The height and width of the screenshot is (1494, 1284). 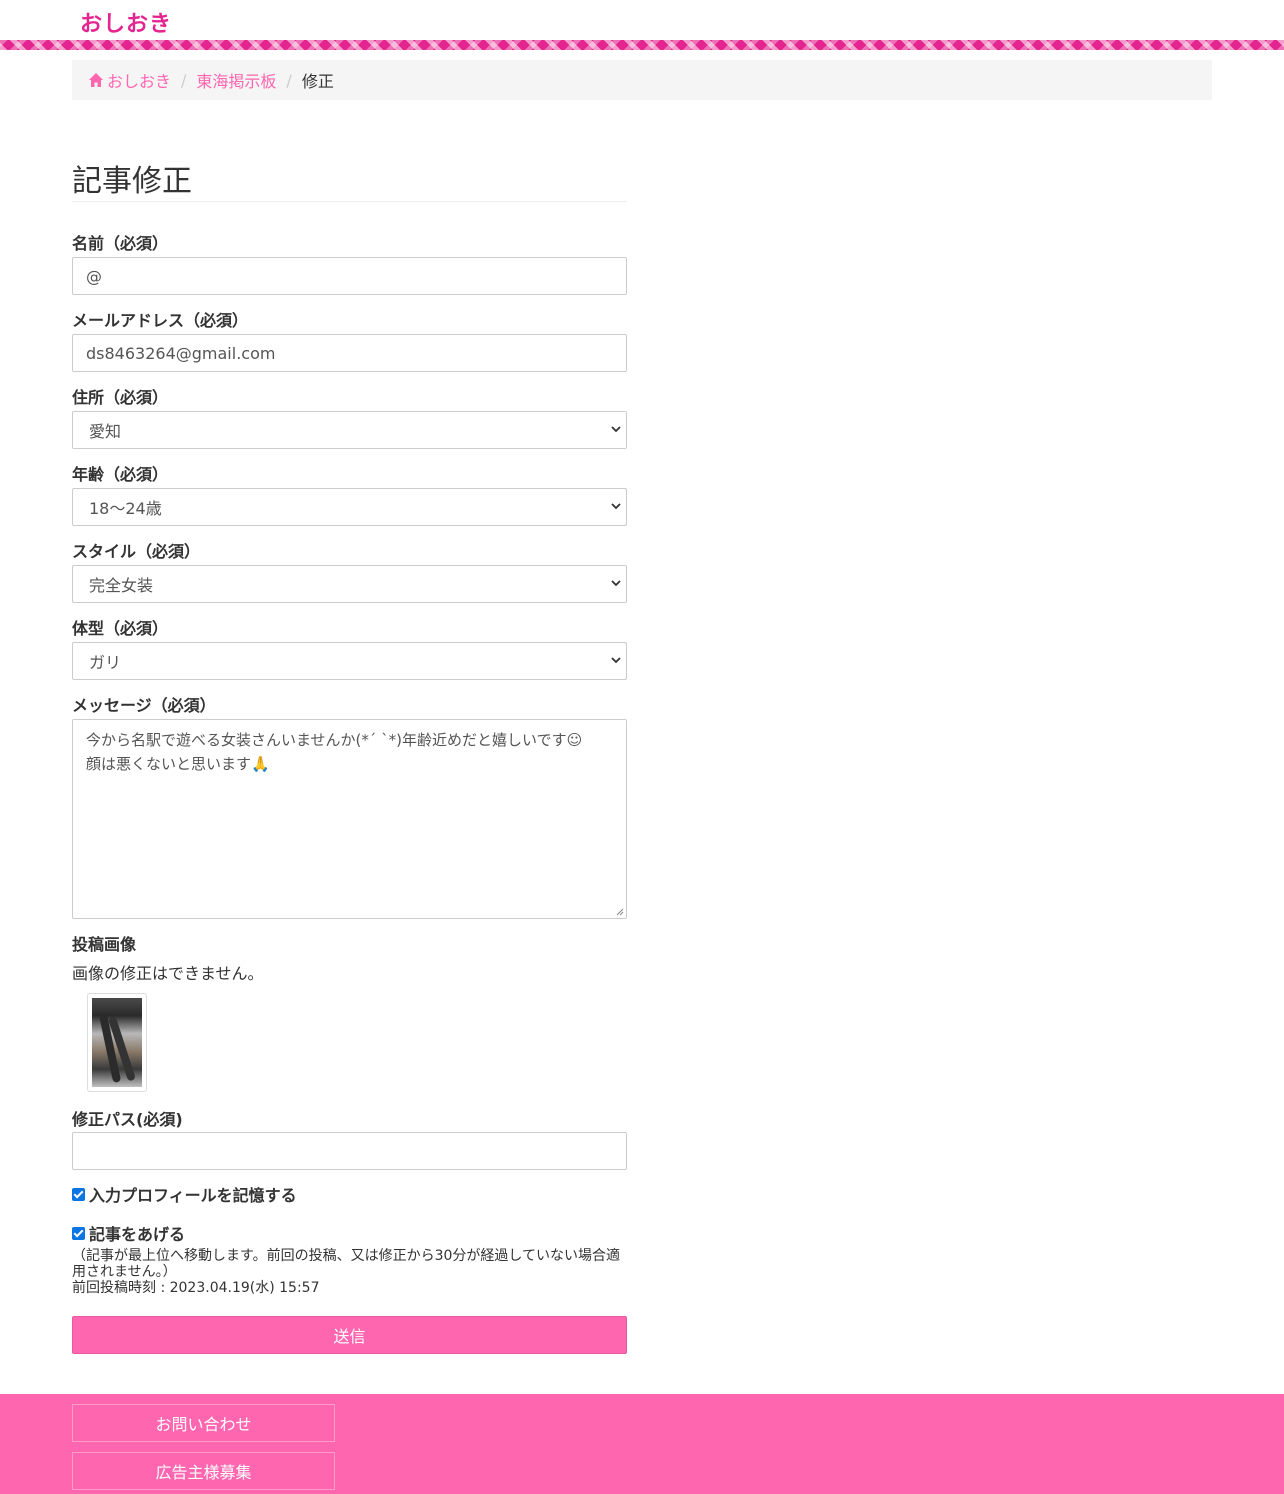 I want to click on style-label: スタイル（必須）, so click(x=136, y=551).